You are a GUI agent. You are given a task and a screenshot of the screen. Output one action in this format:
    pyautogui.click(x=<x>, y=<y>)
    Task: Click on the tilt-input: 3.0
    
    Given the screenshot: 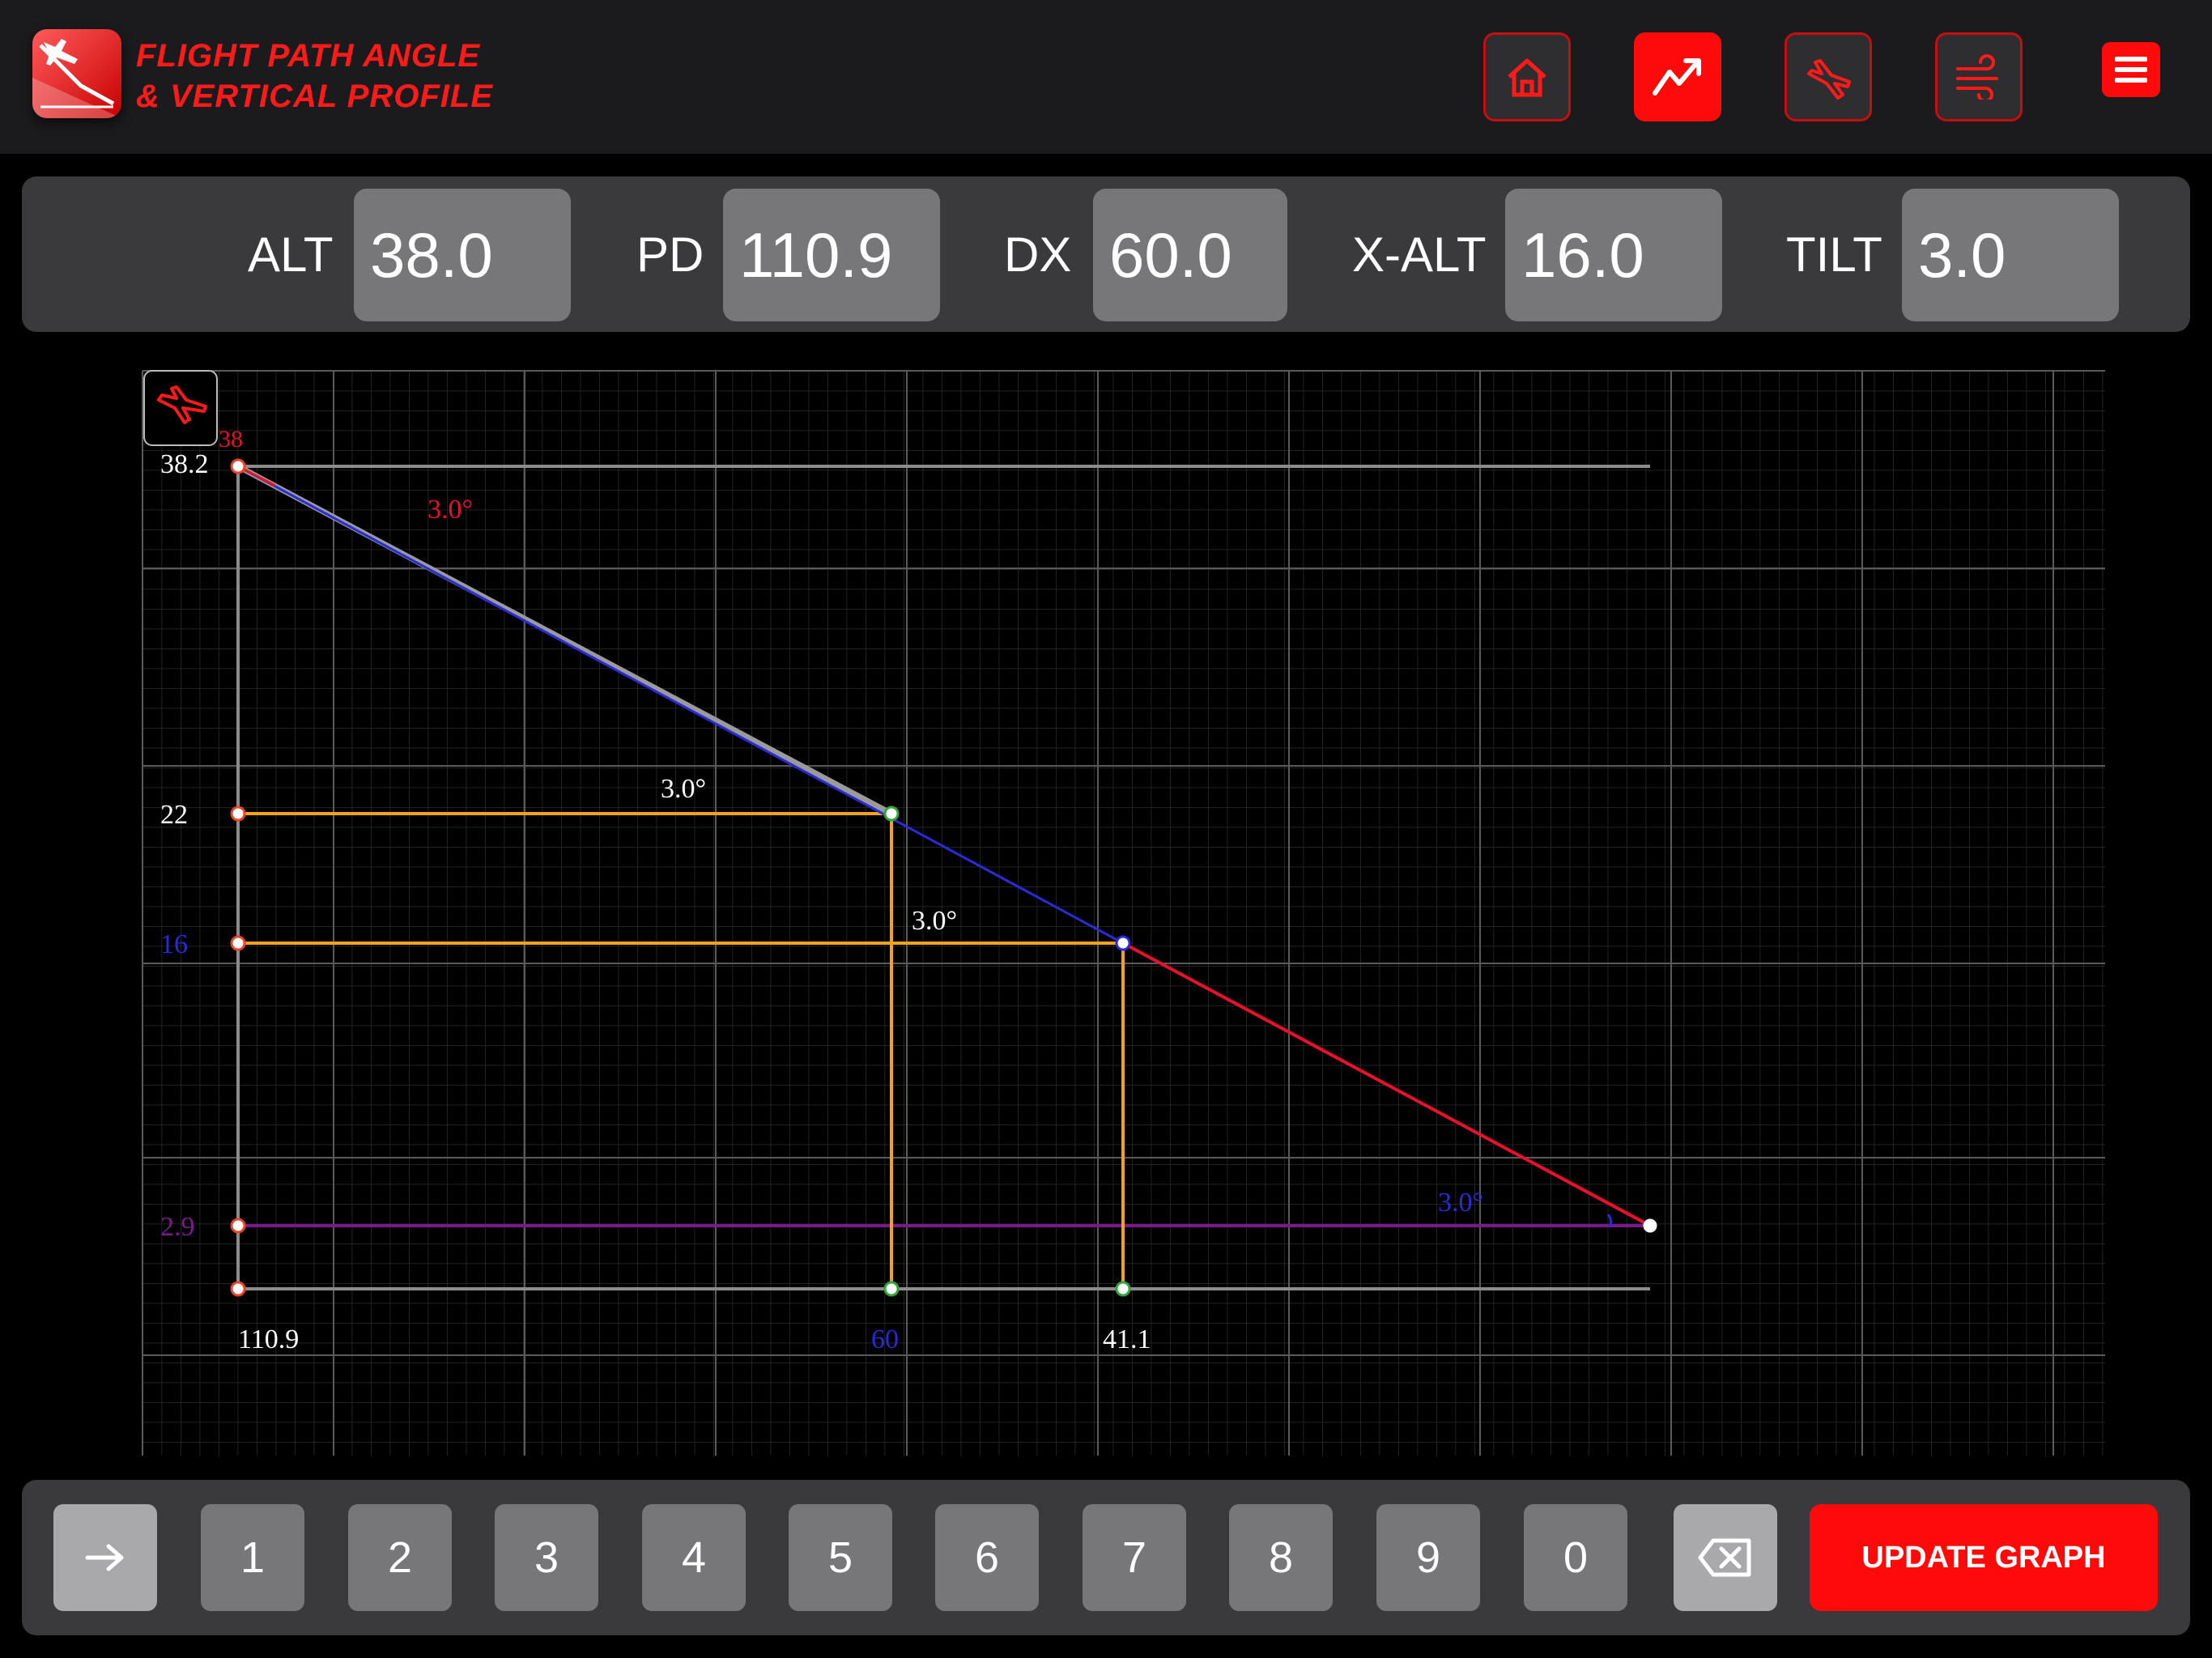 What is the action you would take?
    pyautogui.click(x=2011, y=255)
    